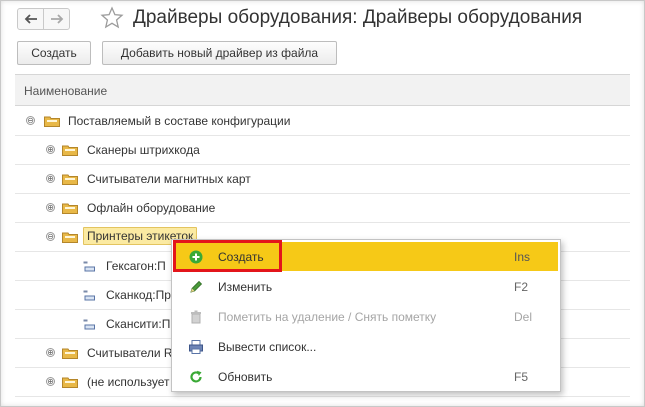  What do you see at coordinates (245, 287) in the screenshot?
I see `menu-item-label: Изменить` at bounding box center [245, 287].